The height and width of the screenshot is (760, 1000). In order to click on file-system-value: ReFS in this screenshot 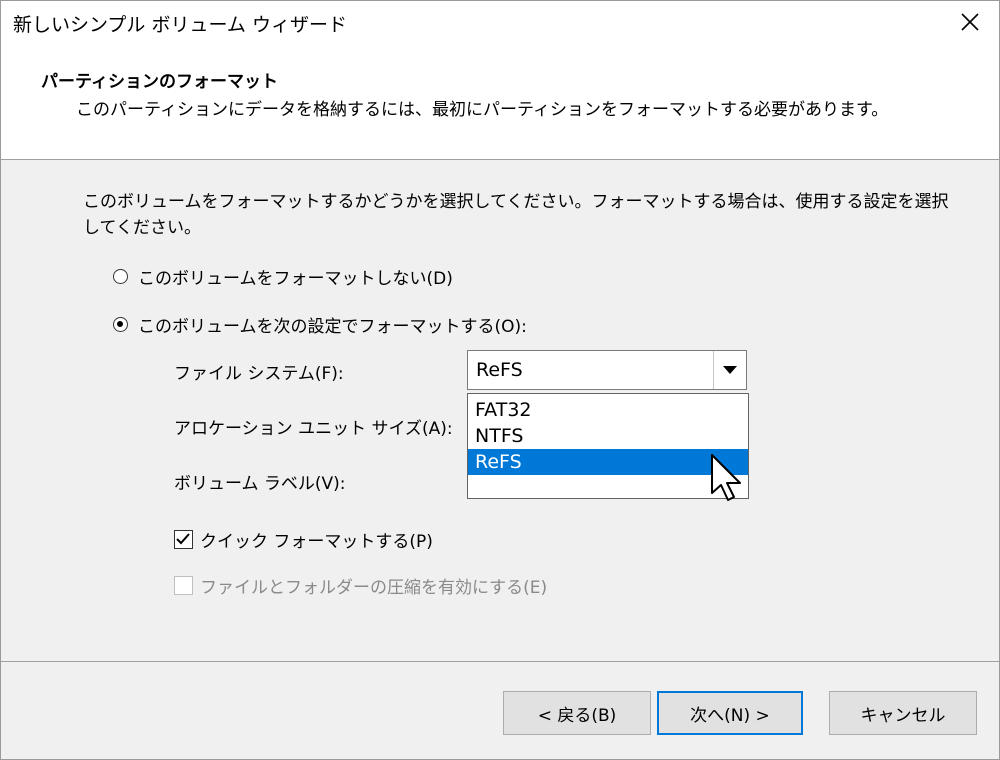, I will do `click(499, 370)`.